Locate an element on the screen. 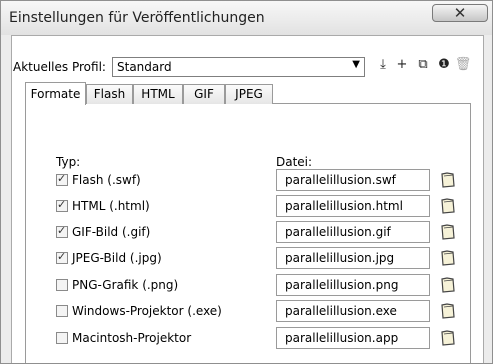  filename-input: parallelillusion.app is located at coordinates (353, 338).